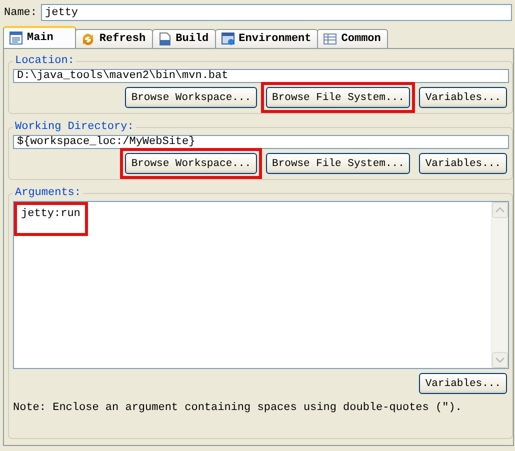 The image size is (515, 451). I want to click on refresh-icon, so click(88, 39).